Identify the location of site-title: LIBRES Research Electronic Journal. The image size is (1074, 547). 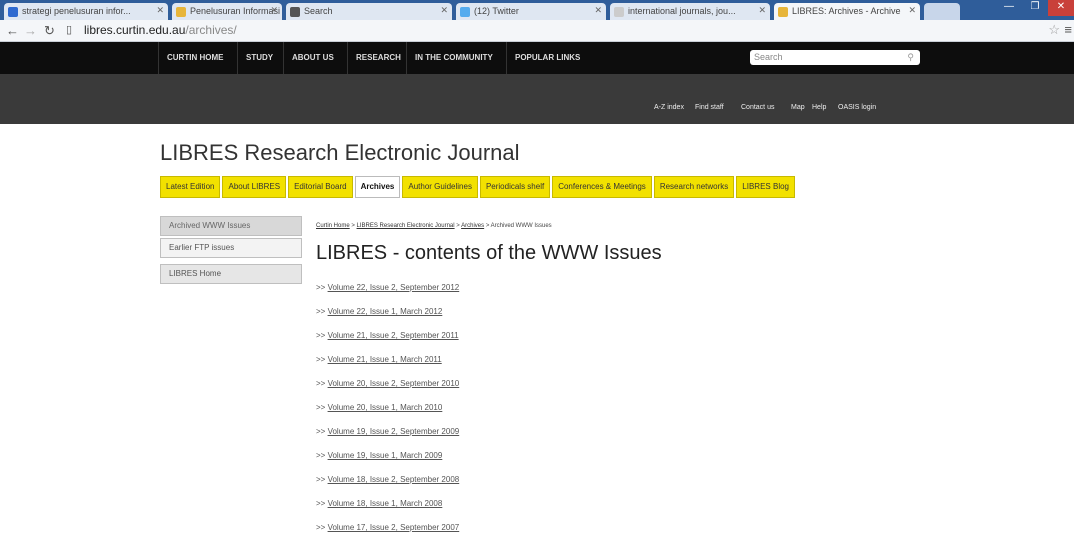
(340, 152).